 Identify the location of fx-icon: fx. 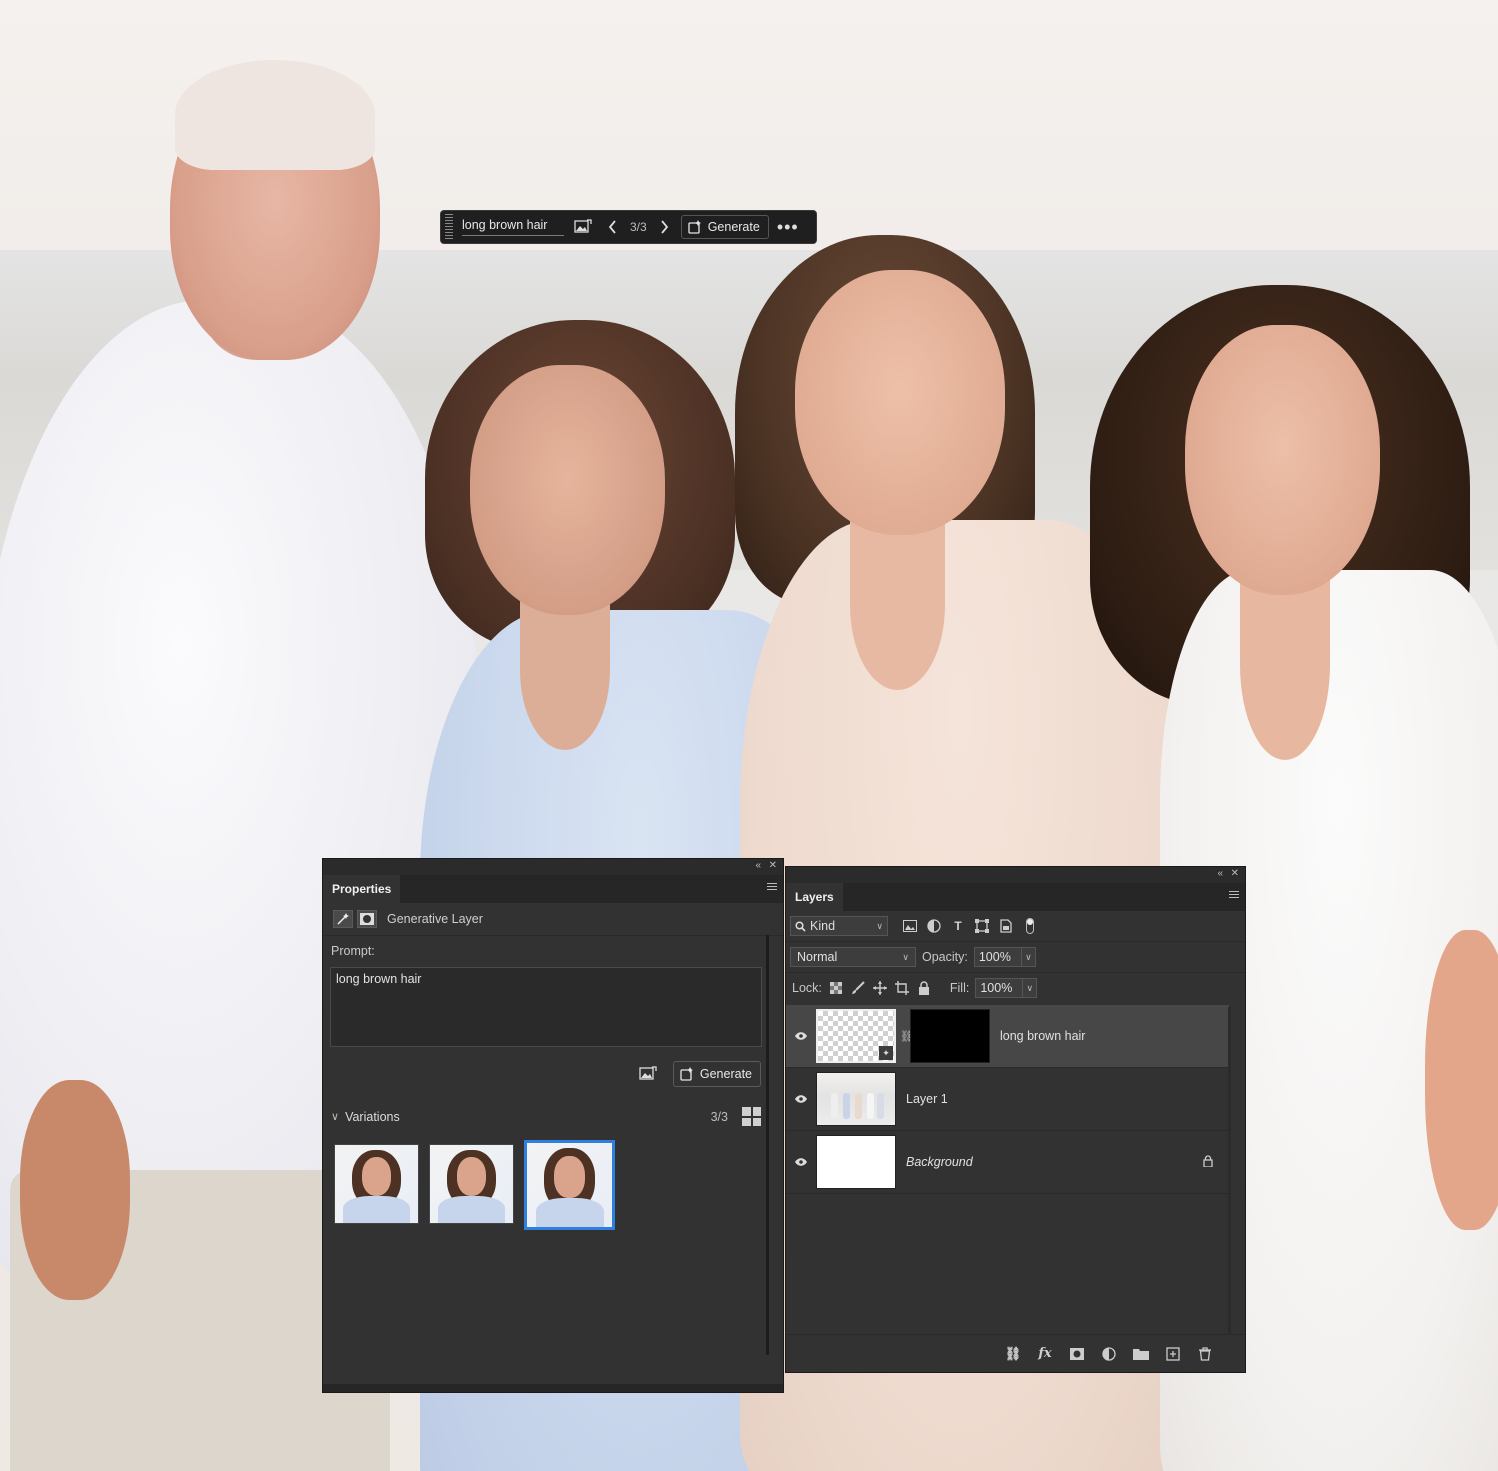
(1045, 1354).